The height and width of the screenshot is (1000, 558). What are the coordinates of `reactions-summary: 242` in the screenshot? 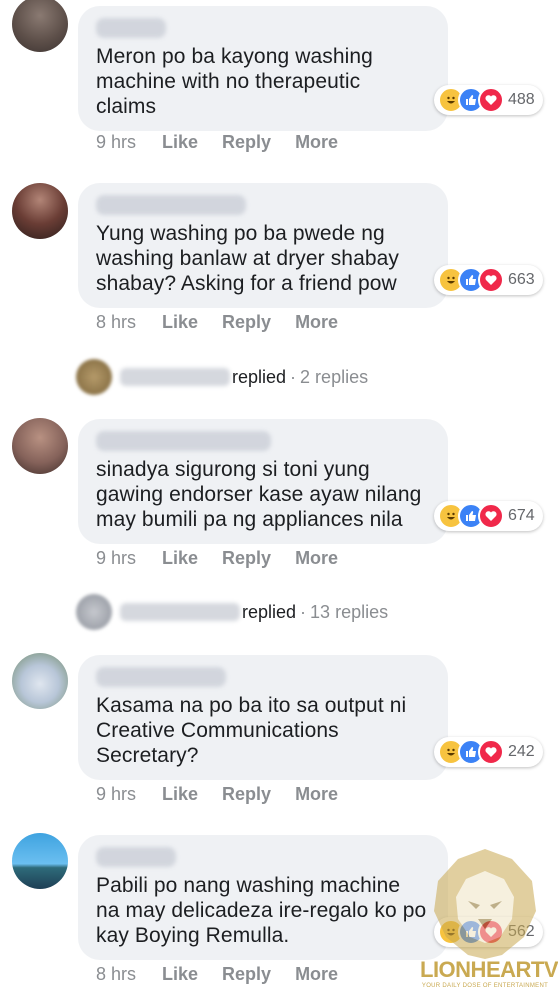 It's located at (488, 752).